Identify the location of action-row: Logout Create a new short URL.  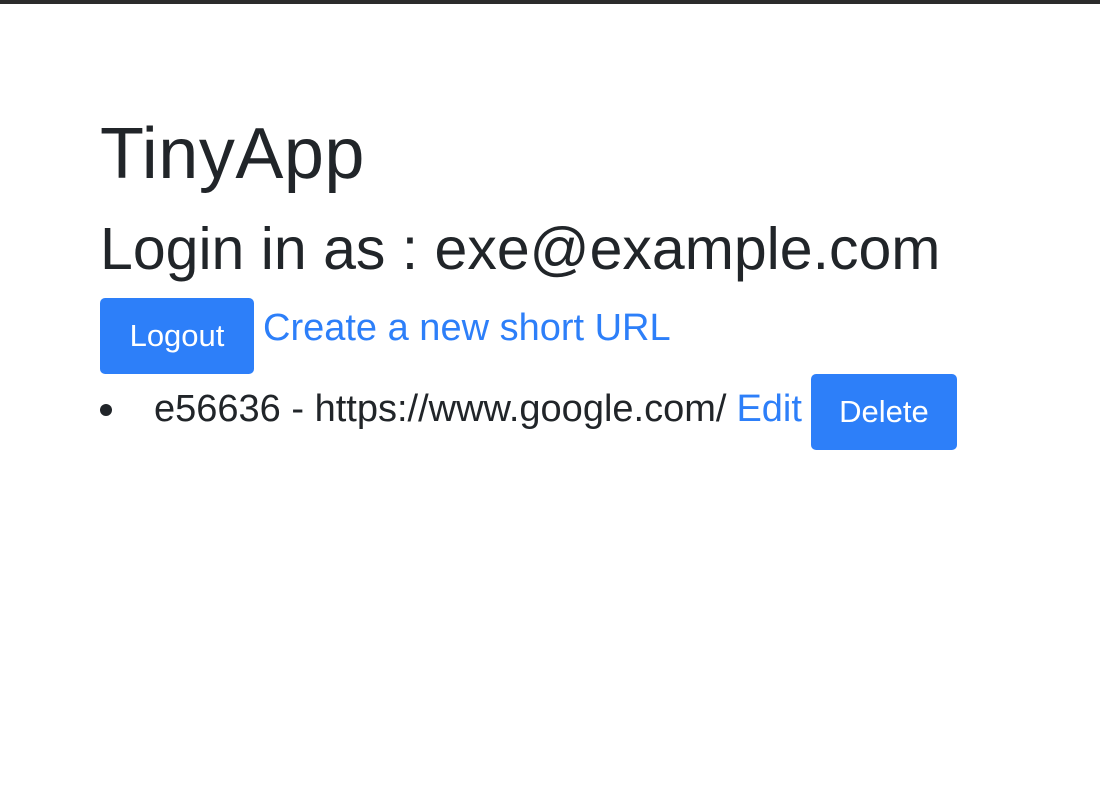
(580, 336).